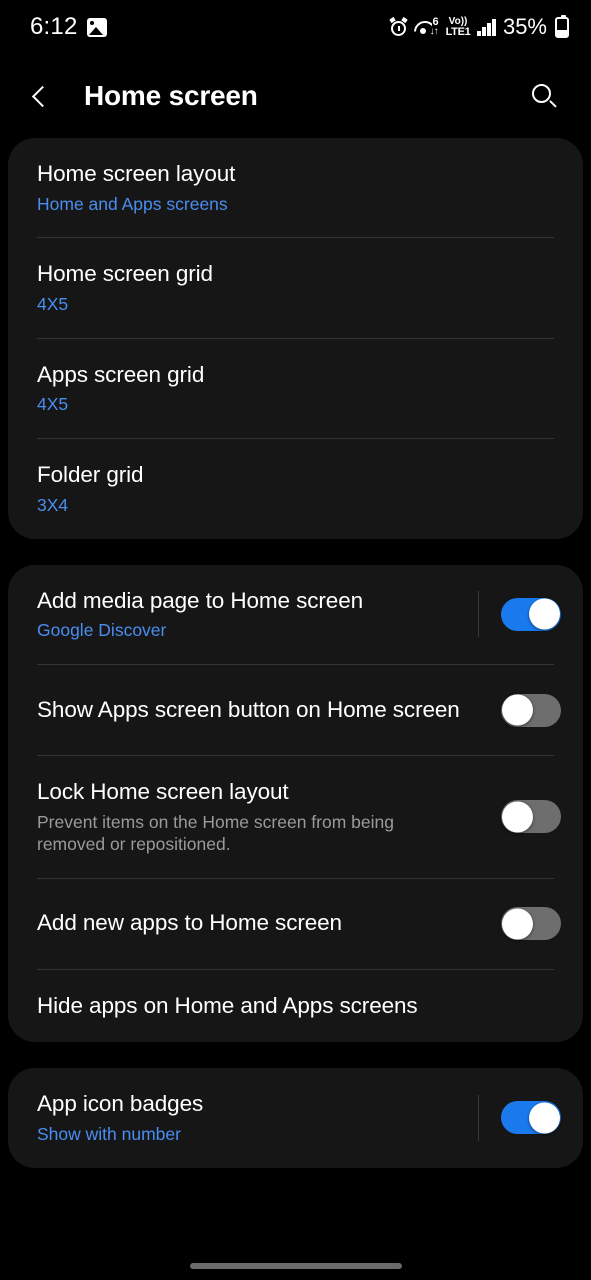 The height and width of the screenshot is (1280, 591). I want to click on wifi-traffic-arrows: ↓↑, so click(434, 31).